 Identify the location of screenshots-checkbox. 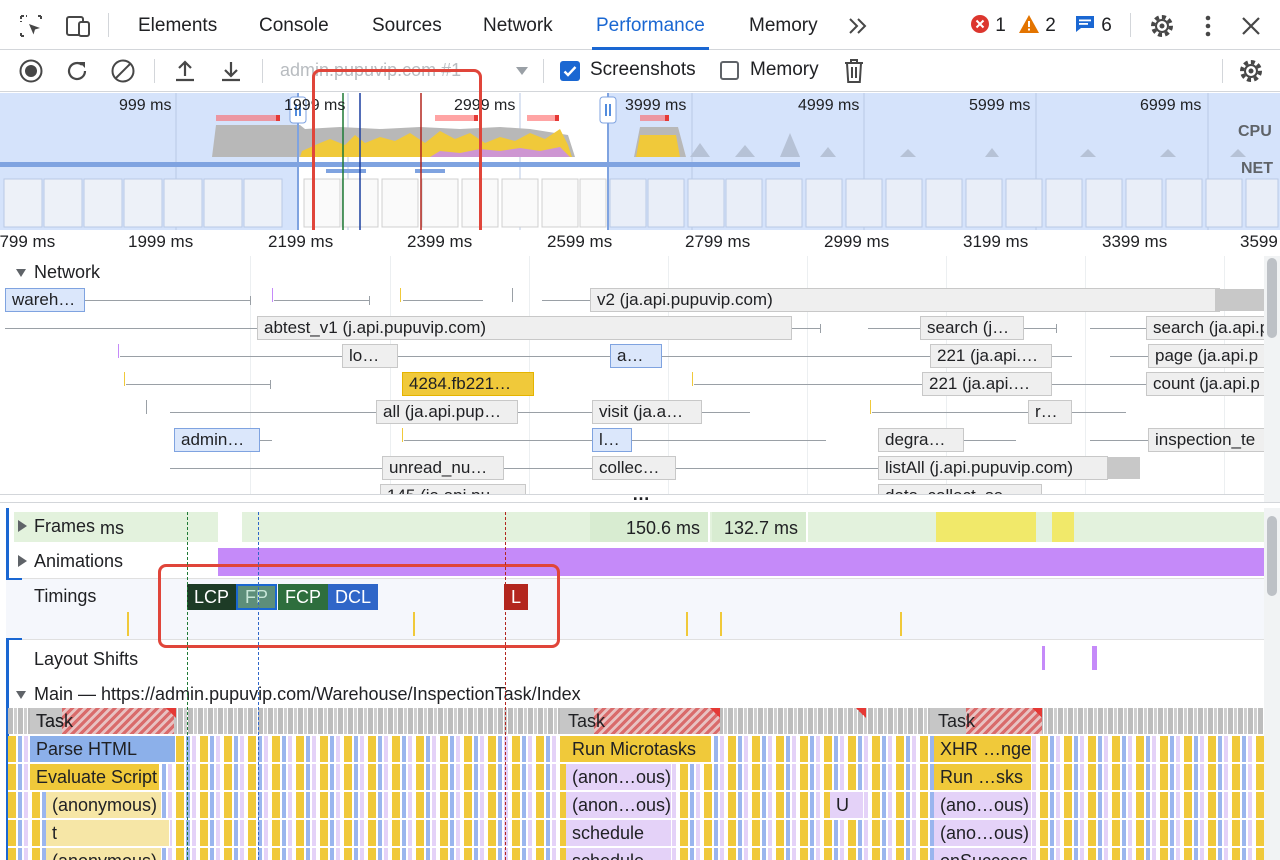
(570, 71).